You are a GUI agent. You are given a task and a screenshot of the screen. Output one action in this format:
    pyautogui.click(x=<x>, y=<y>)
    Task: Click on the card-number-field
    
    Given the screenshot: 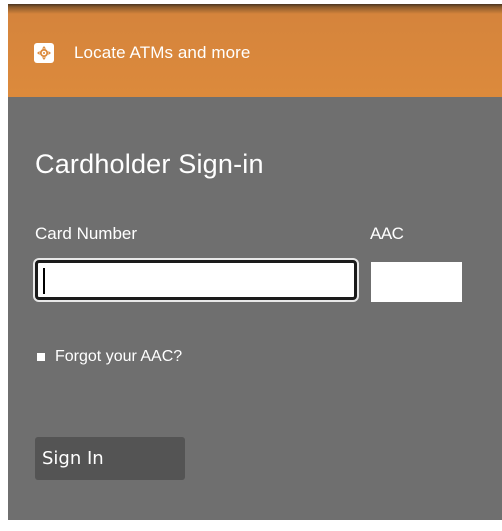 What is the action you would take?
    pyautogui.click(x=196, y=280)
    